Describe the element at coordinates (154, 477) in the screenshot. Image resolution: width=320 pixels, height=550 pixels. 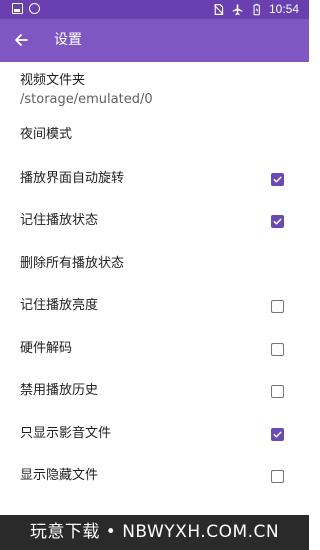
I see `setting-show-hidden-files: 显示隐藏文件` at that location.